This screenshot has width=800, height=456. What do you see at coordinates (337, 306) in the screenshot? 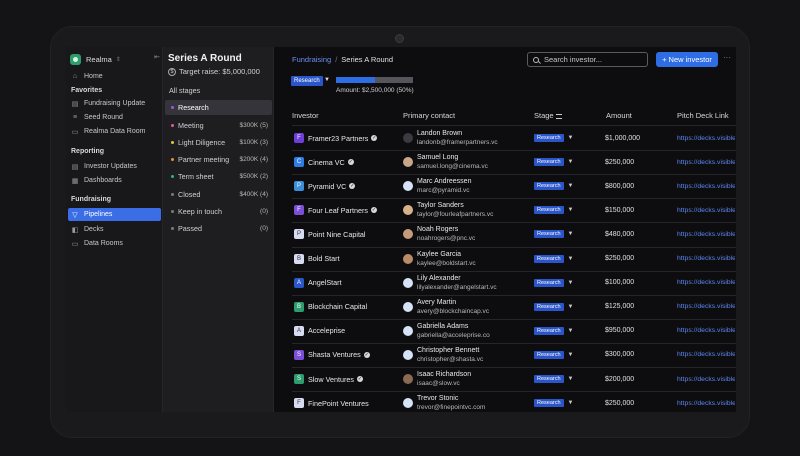
I see `investor-name: Blockchain Capital` at bounding box center [337, 306].